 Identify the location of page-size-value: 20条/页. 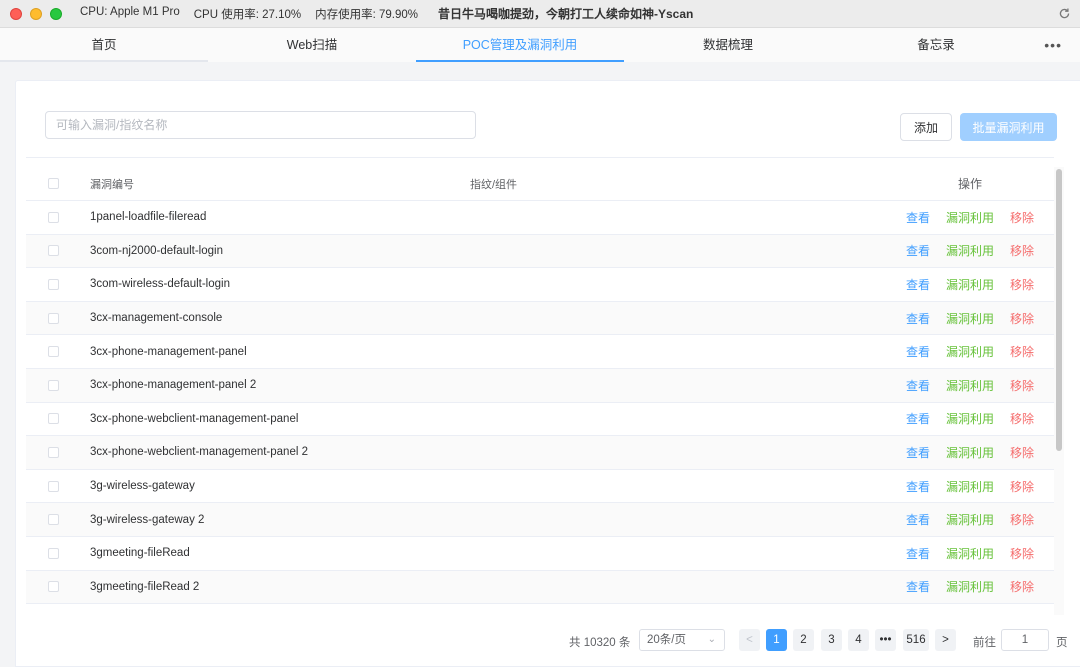
(666, 640).